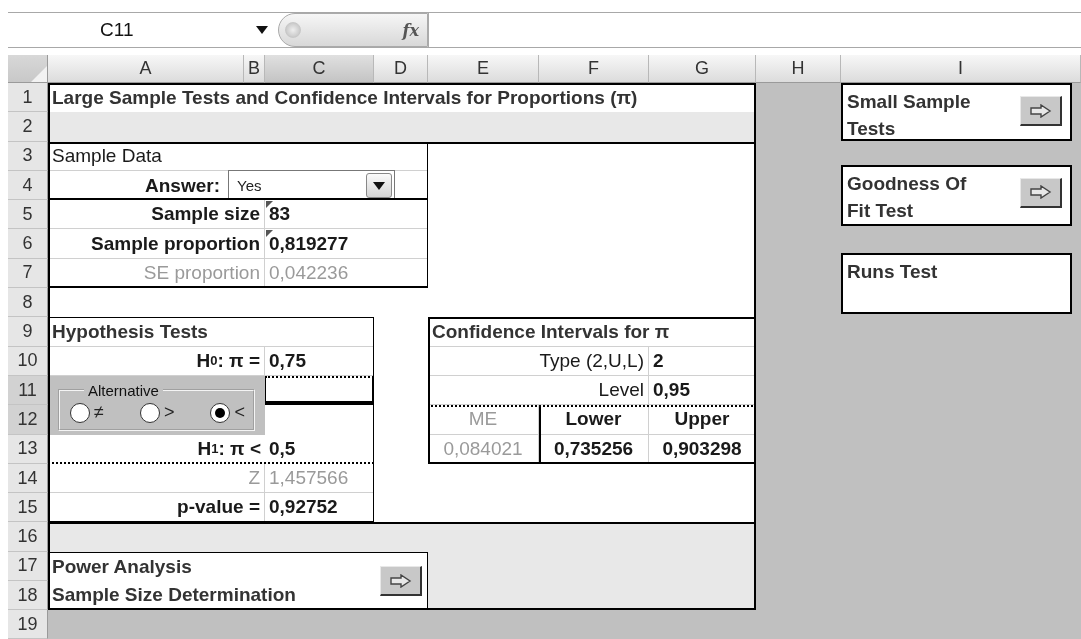 This screenshot has height=639, width=1081. Describe the element at coordinates (702, 69) in the screenshot. I see `column-header: G` at that location.